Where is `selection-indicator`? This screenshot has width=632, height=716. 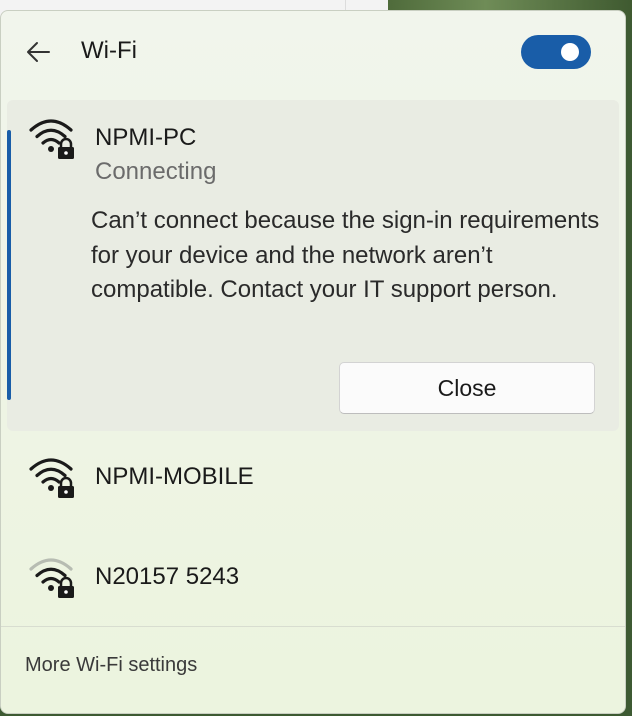 selection-indicator is located at coordinates (9, 265).